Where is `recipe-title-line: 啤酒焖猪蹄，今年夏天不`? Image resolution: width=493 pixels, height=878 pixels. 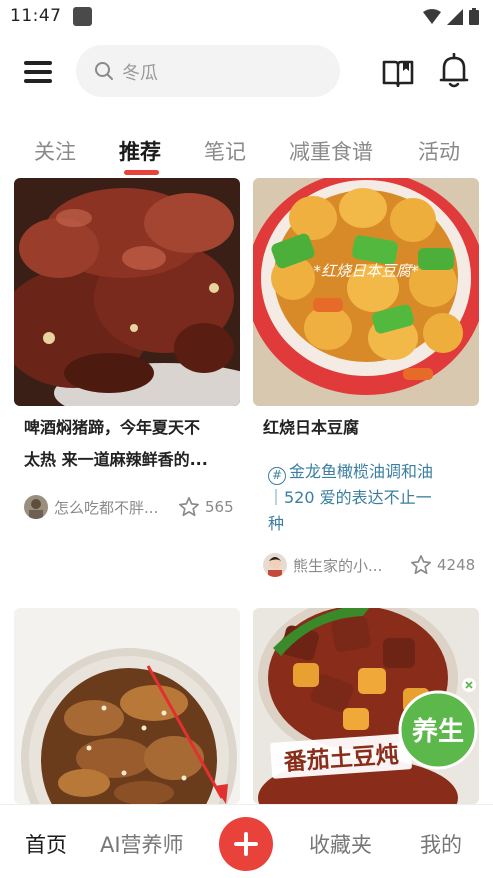 recipe-title-line: 啤酒焖猪蹄，今年夏天不 is located at coordinates (112, 427).